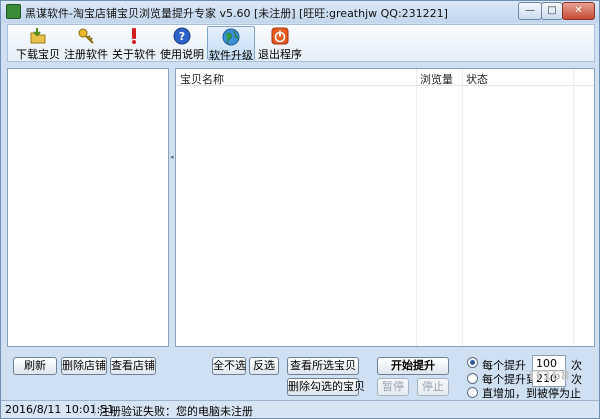 Image resolution: width=600 pixels, height=419 pixels. I want to click on exclamation-icon, so click(134, 36).